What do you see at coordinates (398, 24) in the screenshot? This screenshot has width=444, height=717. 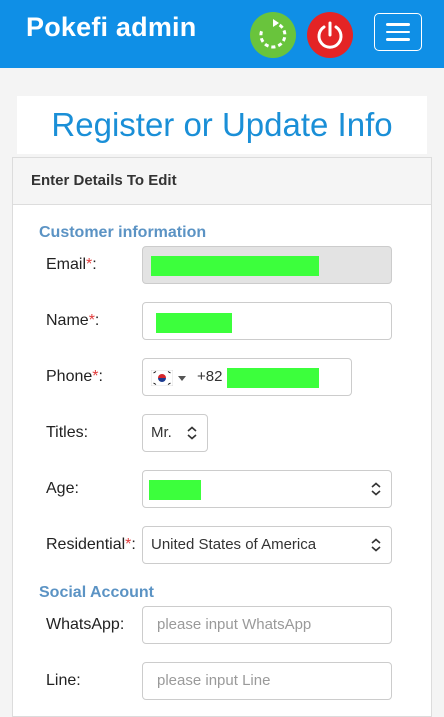 I see `hamburger-menu-icon` at bounding box center [398, 24].